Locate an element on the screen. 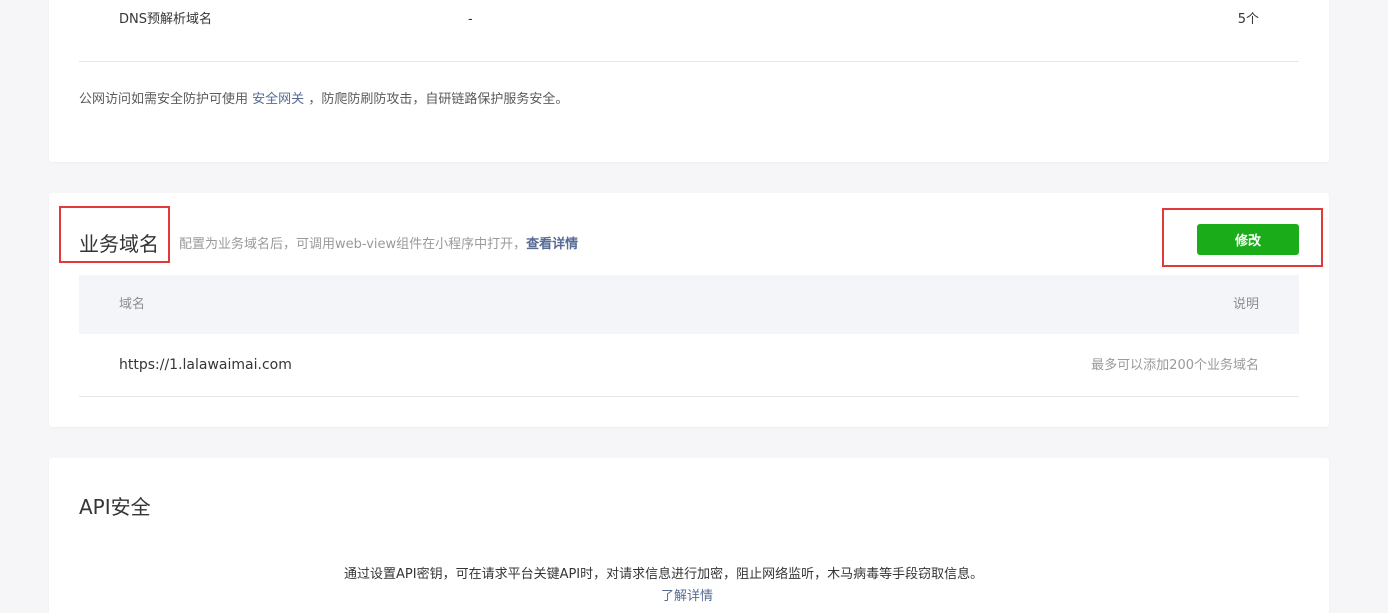 The width and height of the screenshot is (1388, 613). notice-prefix: 公网访问如需安全防护可使用 is located at coordinates (164, 99).